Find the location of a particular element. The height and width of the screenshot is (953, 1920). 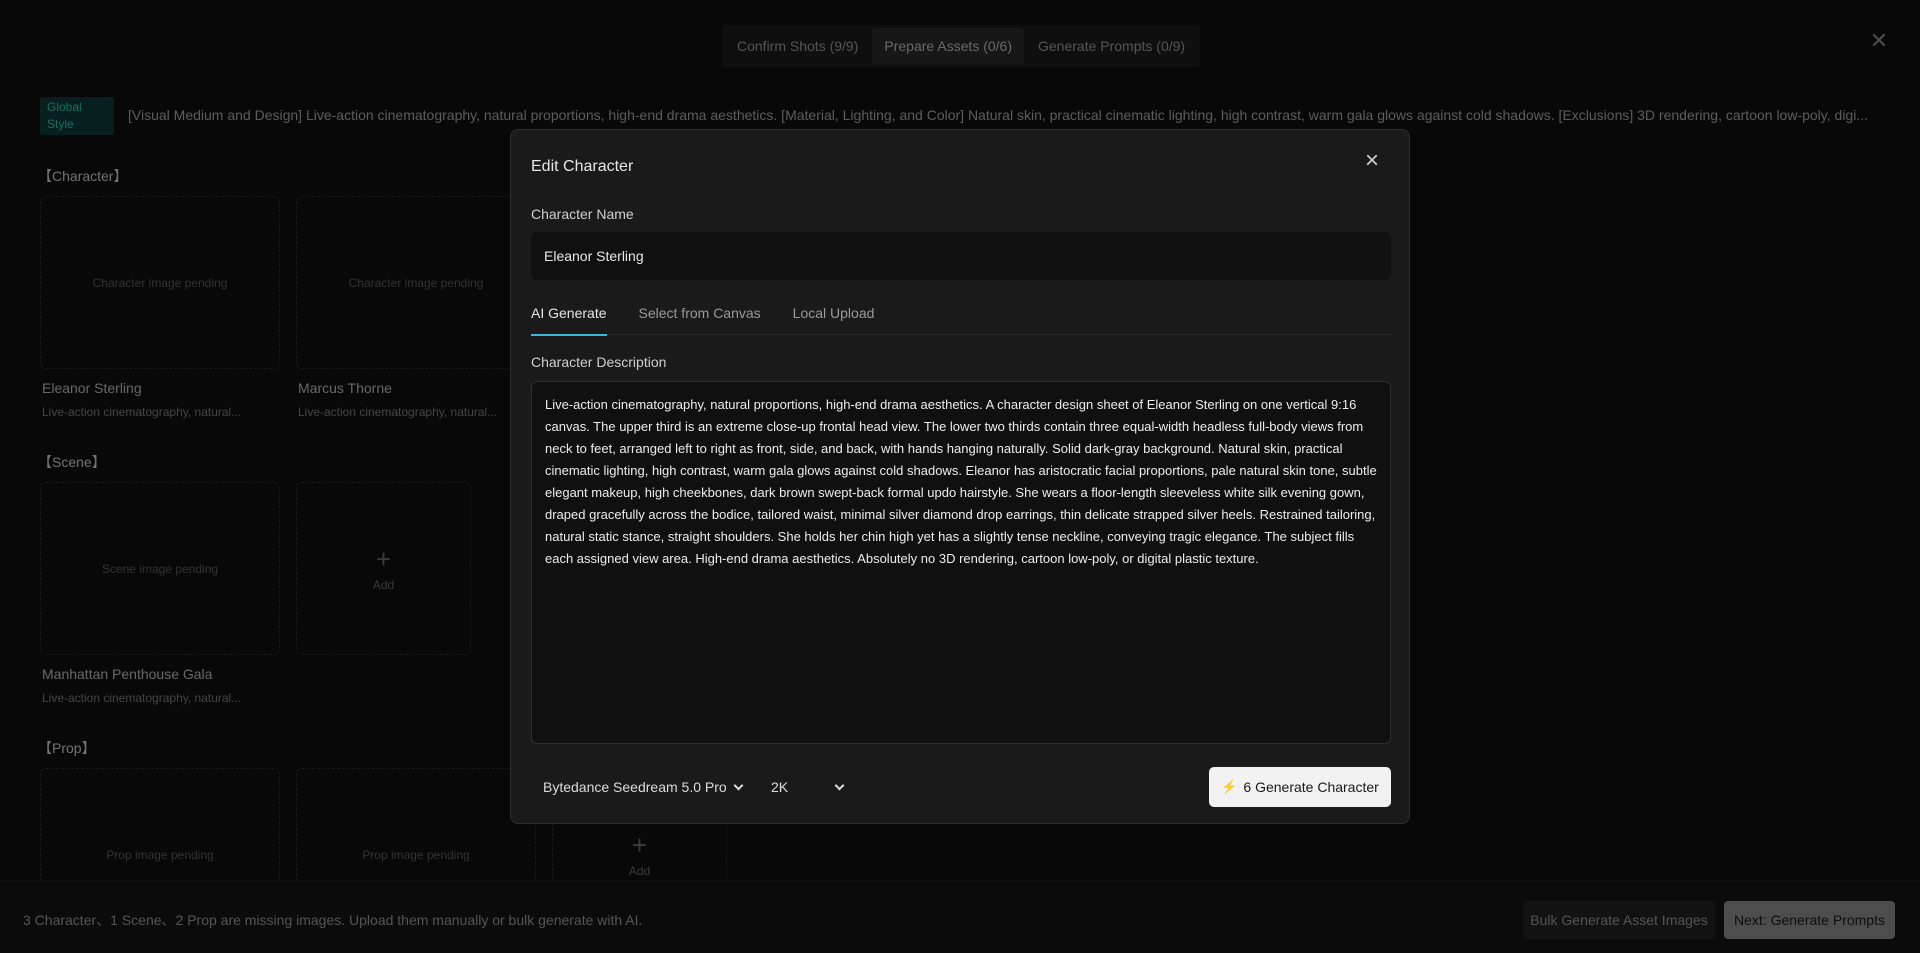

character-name-input is located at coordinates (961, 256).